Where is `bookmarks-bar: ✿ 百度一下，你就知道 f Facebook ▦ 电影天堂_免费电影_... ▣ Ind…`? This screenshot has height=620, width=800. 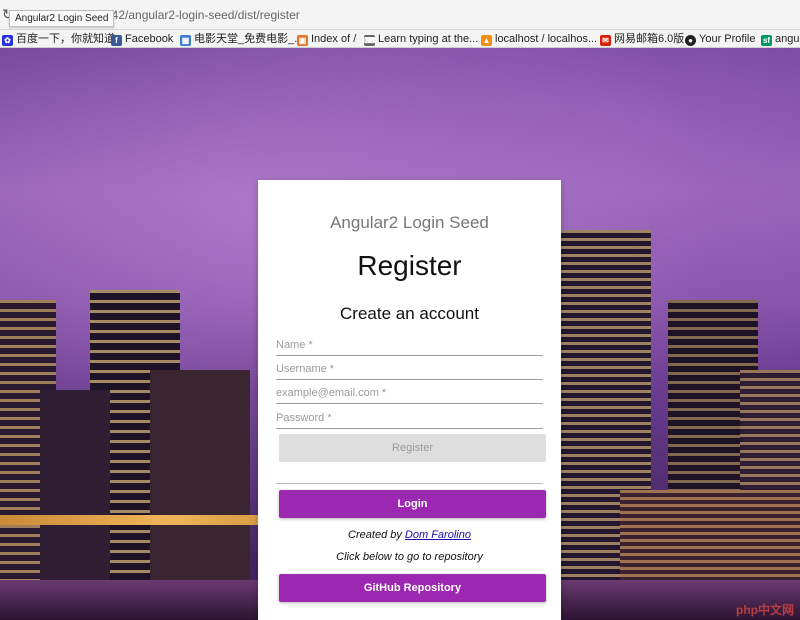 bookmarks-bar: ✿ 百度一下，你就知道 f Facebook ▦ 电影天堂_免费电影_... ▣ Ind… is located at coordinates (400, 39).